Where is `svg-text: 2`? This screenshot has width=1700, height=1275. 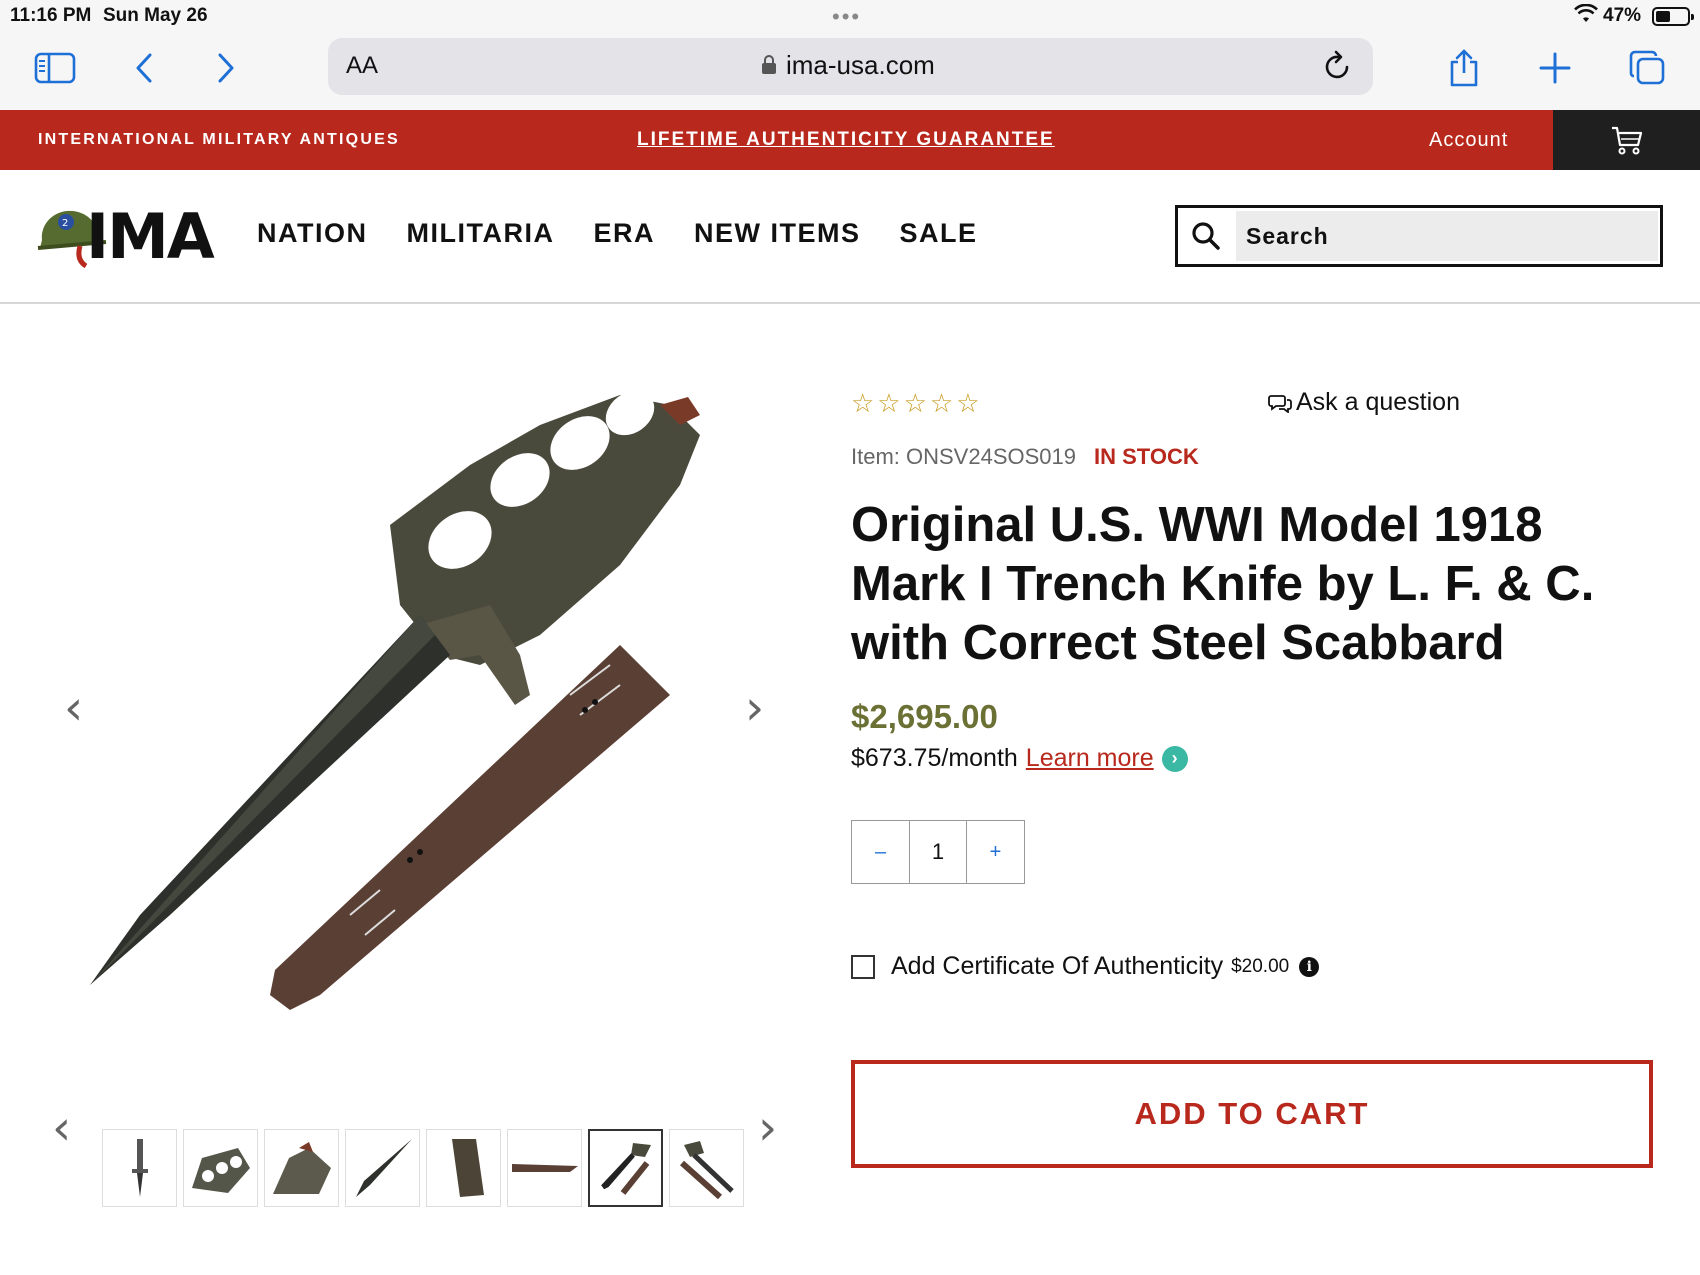 svg-text: 2 is located at coordinates (65, 223).